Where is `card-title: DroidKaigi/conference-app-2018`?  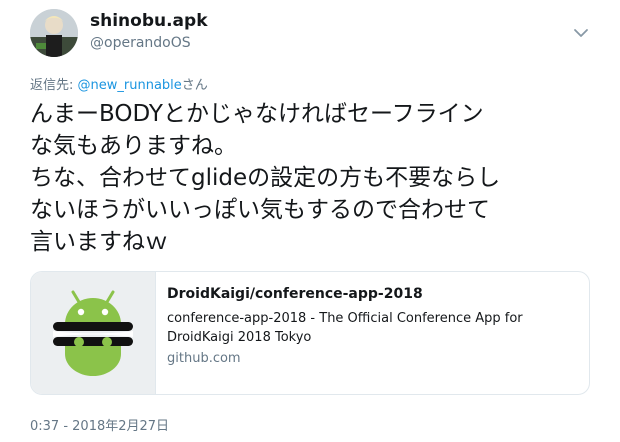 card-title: DroidKaigi/conference-app-2018 is located at coordinates (295, 294).